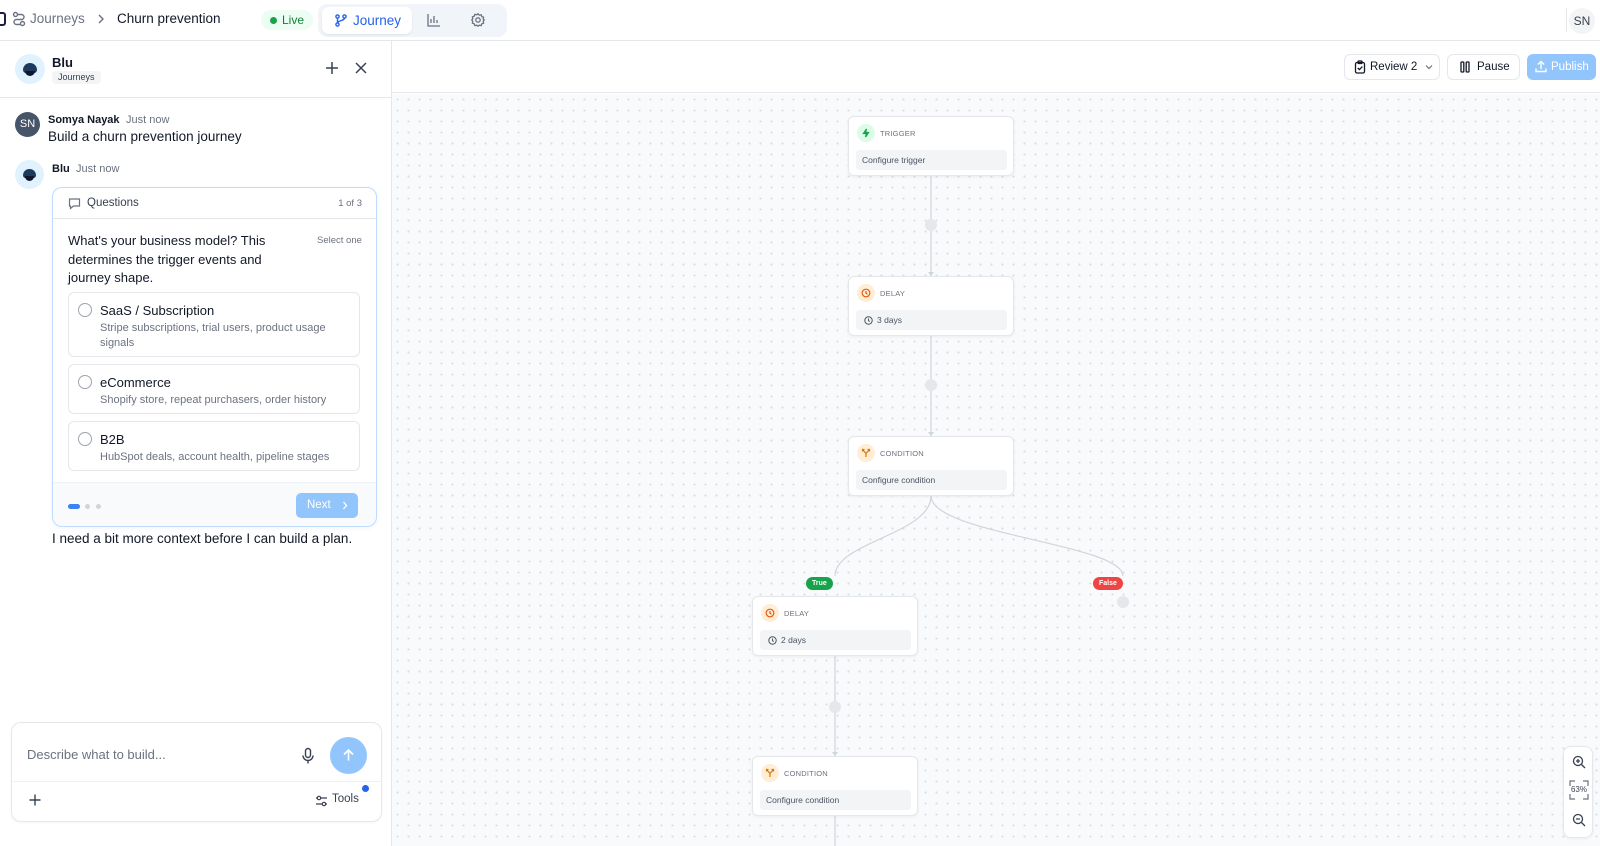 This screenshot has width=1600, height=846. What do you see at coordinates (1579, 762) in the screenshot?
I see `zoom-in-icon` at bounding box center [1579, 762].